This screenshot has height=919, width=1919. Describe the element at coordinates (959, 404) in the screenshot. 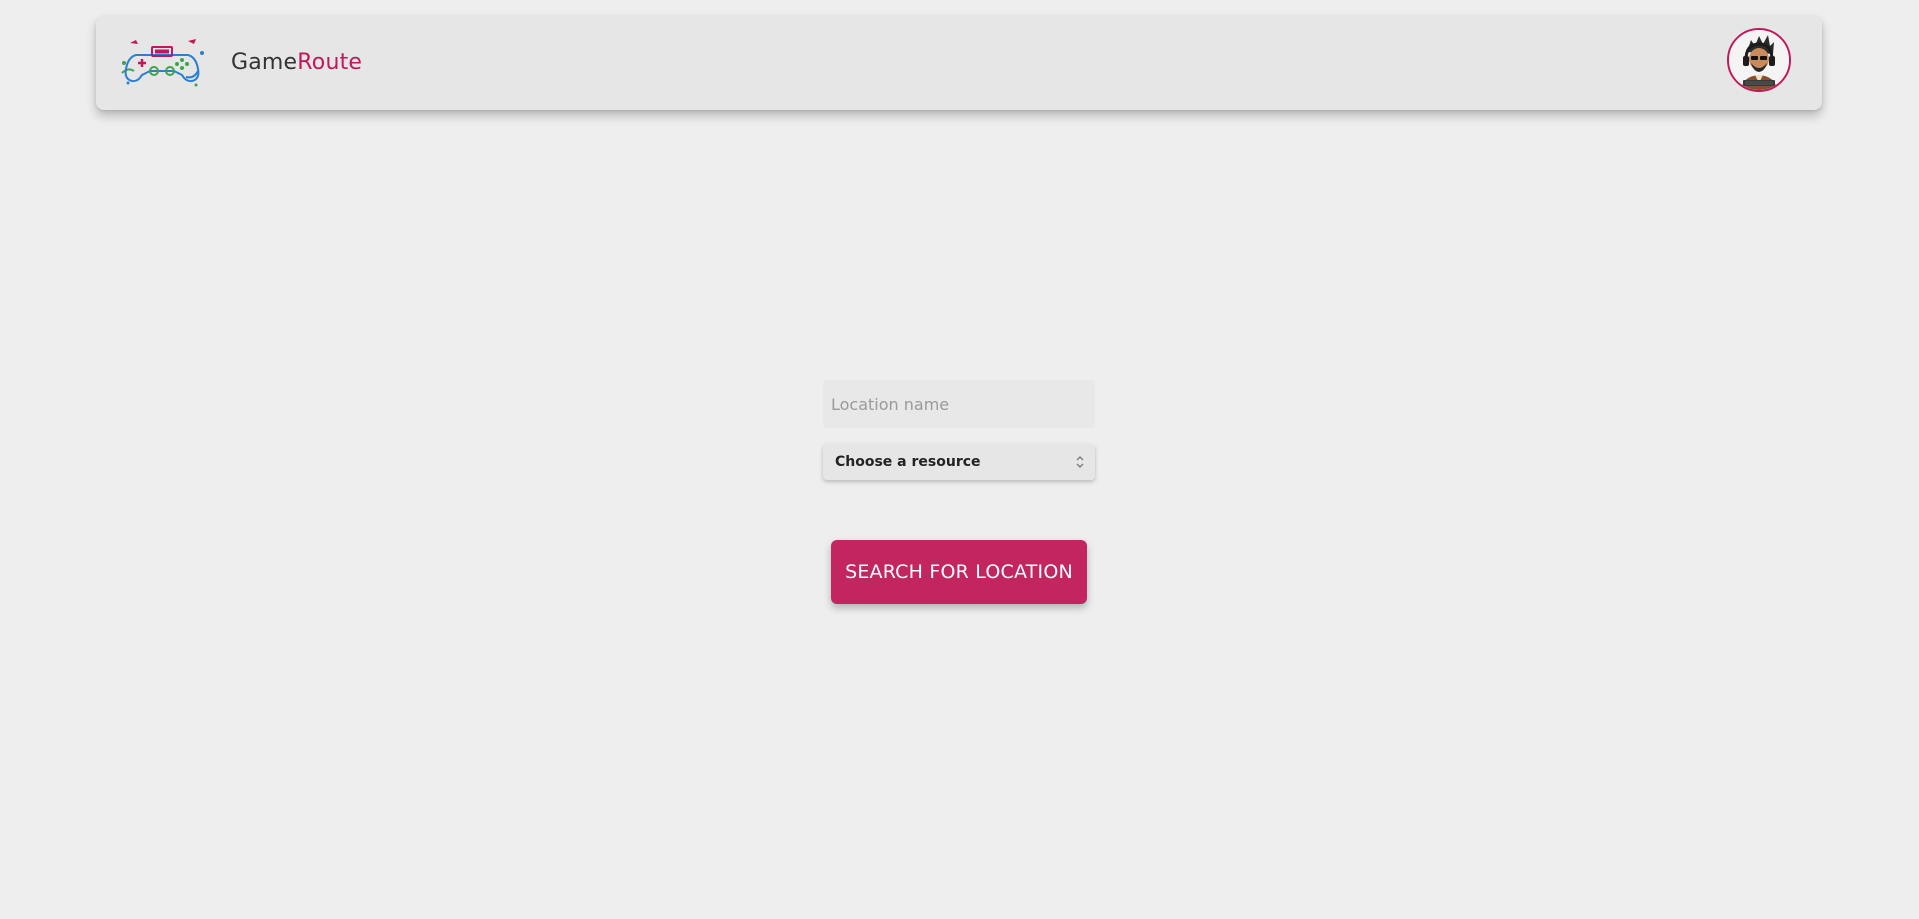

I see `location-name-input` at that location.